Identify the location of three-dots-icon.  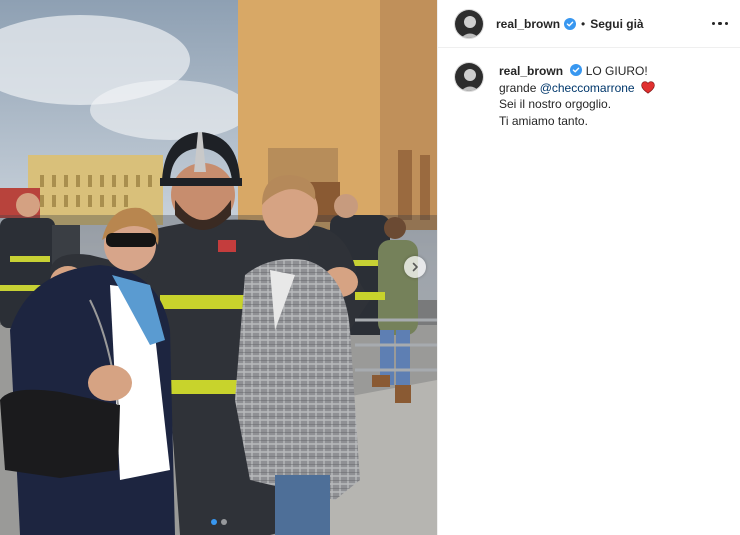
(719, 24).